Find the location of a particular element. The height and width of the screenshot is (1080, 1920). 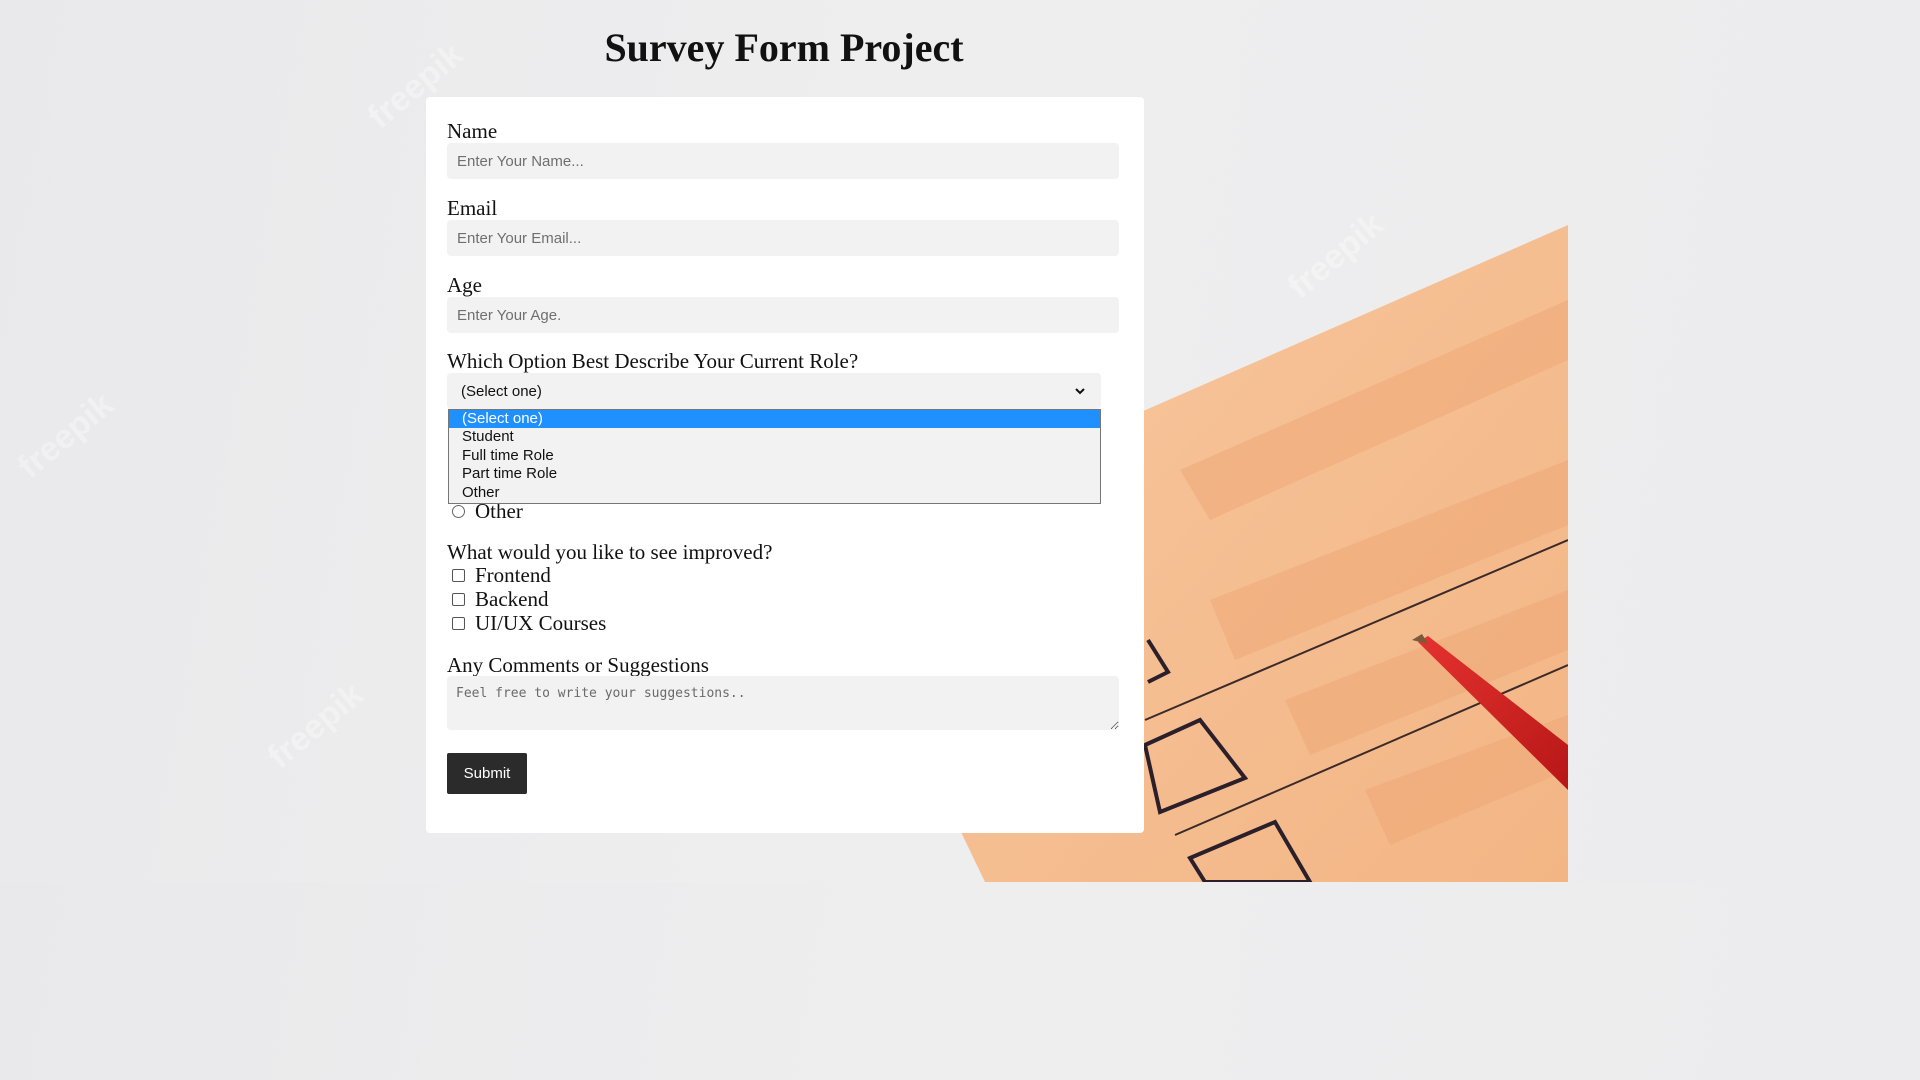

improve-option-frontend: Frontend is located at coordinates (501, 575).